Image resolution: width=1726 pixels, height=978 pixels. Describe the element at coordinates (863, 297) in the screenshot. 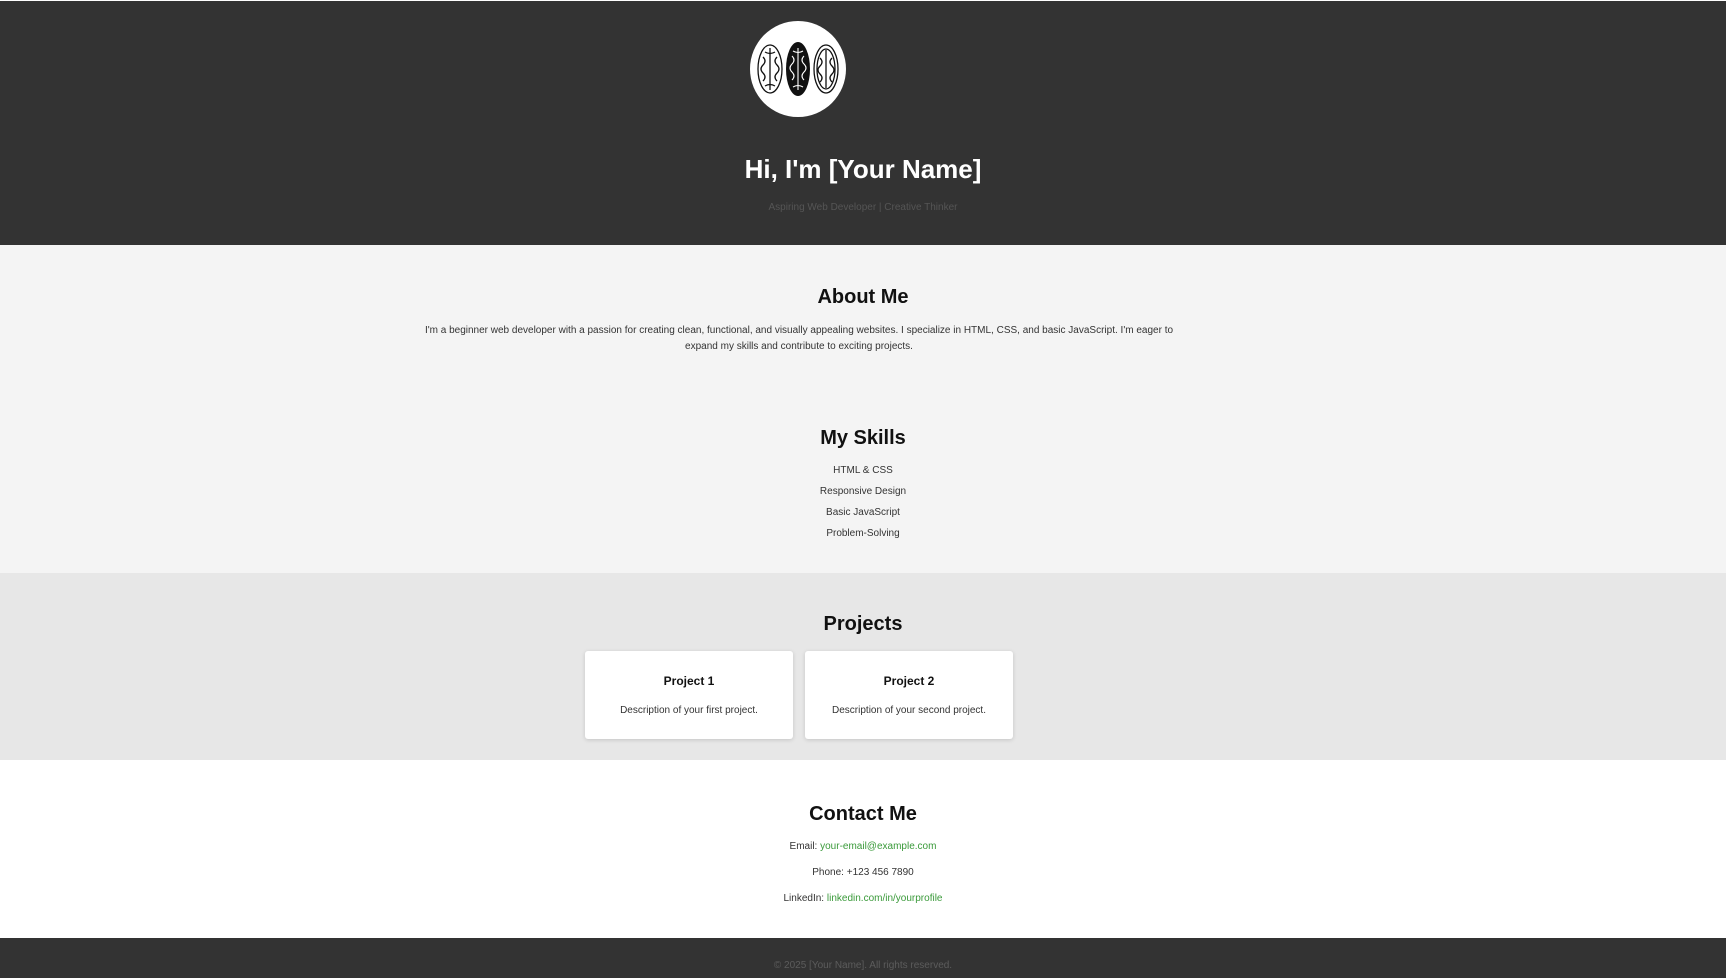

I see `about-heading: About Me` at that location.